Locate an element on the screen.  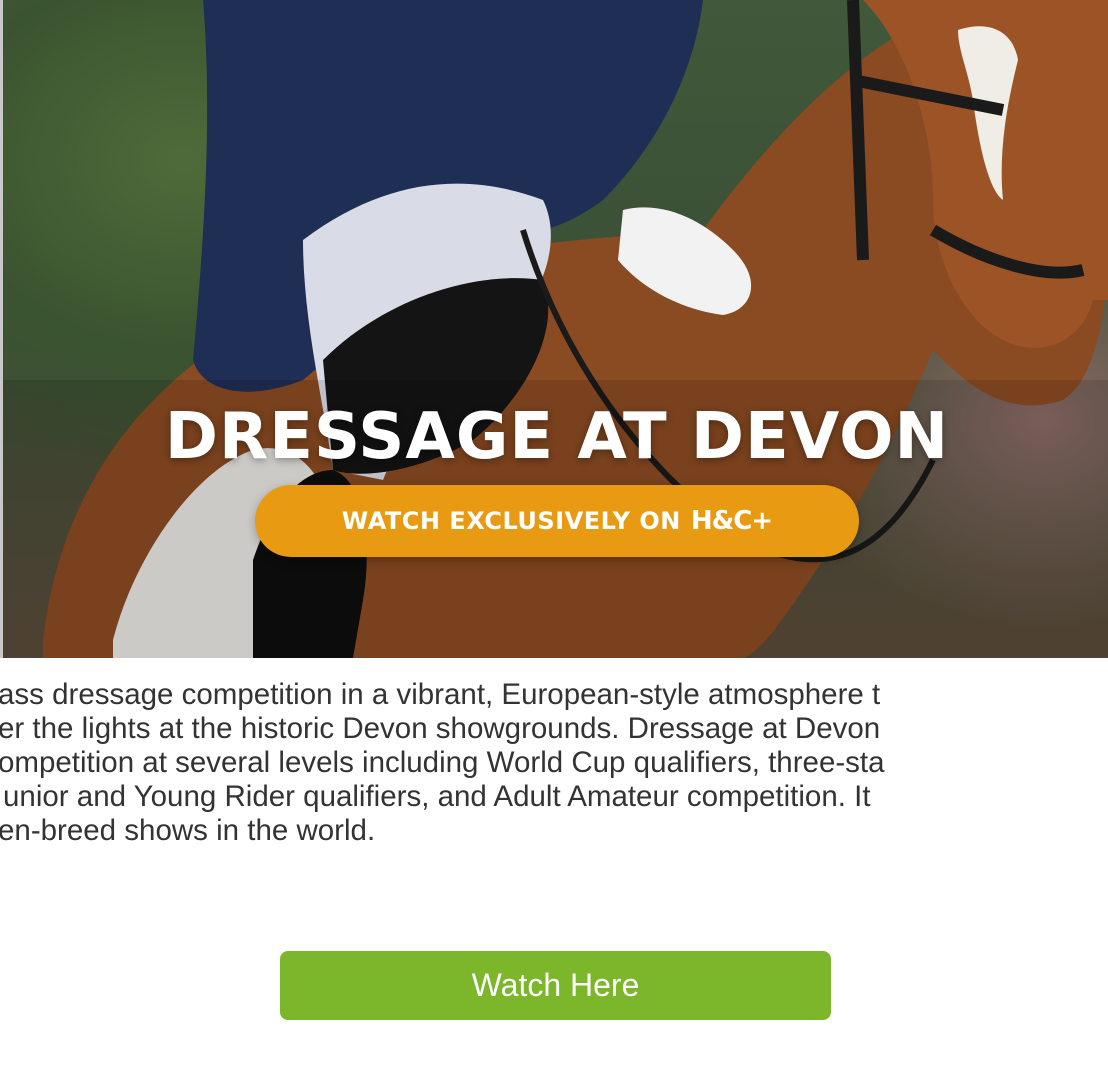
hero-title: DRESSAGE AT DEVON is located at coordinates (557, 437).